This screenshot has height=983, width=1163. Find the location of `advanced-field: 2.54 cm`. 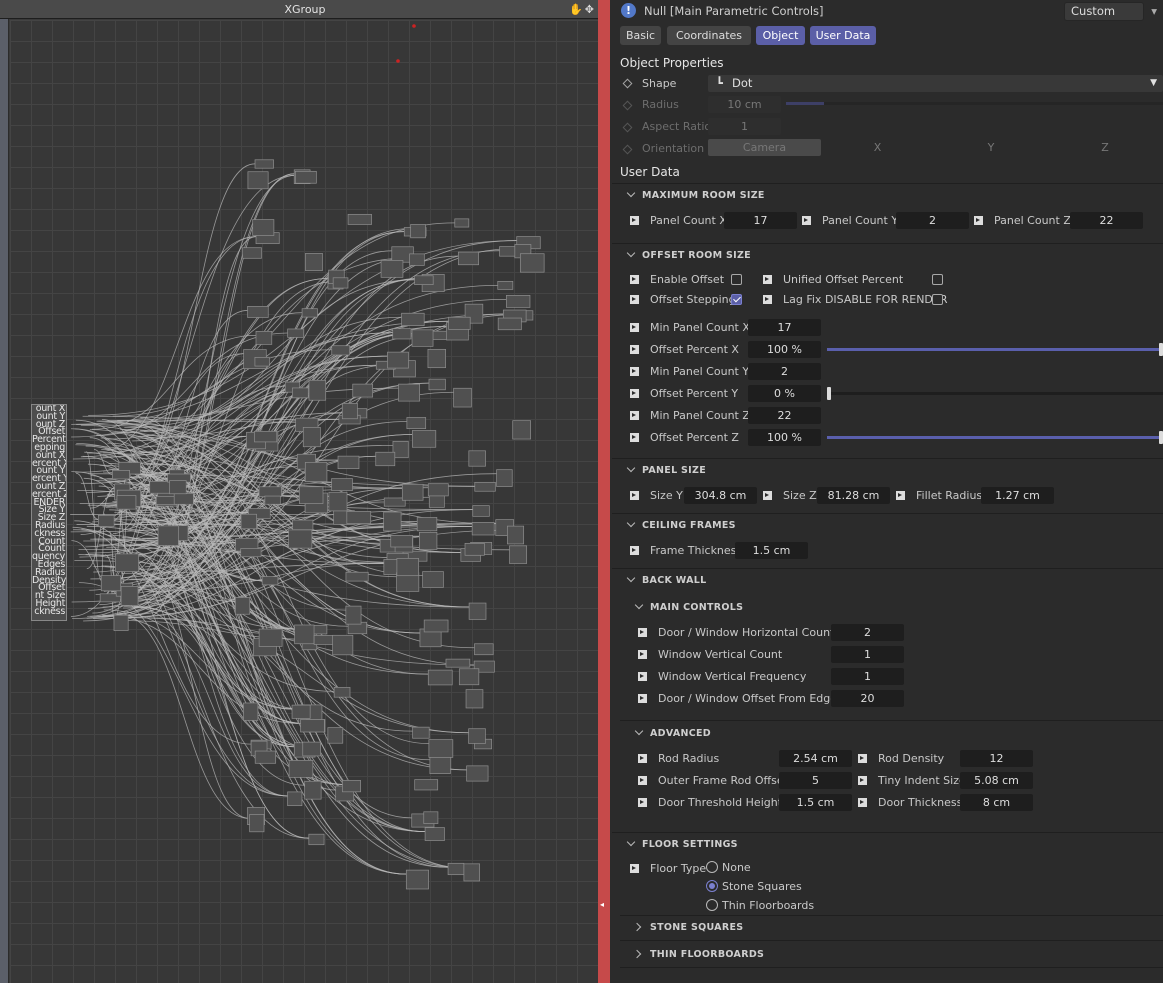

advanced-field: 2.54 cm is located at coordinates (815, 758).